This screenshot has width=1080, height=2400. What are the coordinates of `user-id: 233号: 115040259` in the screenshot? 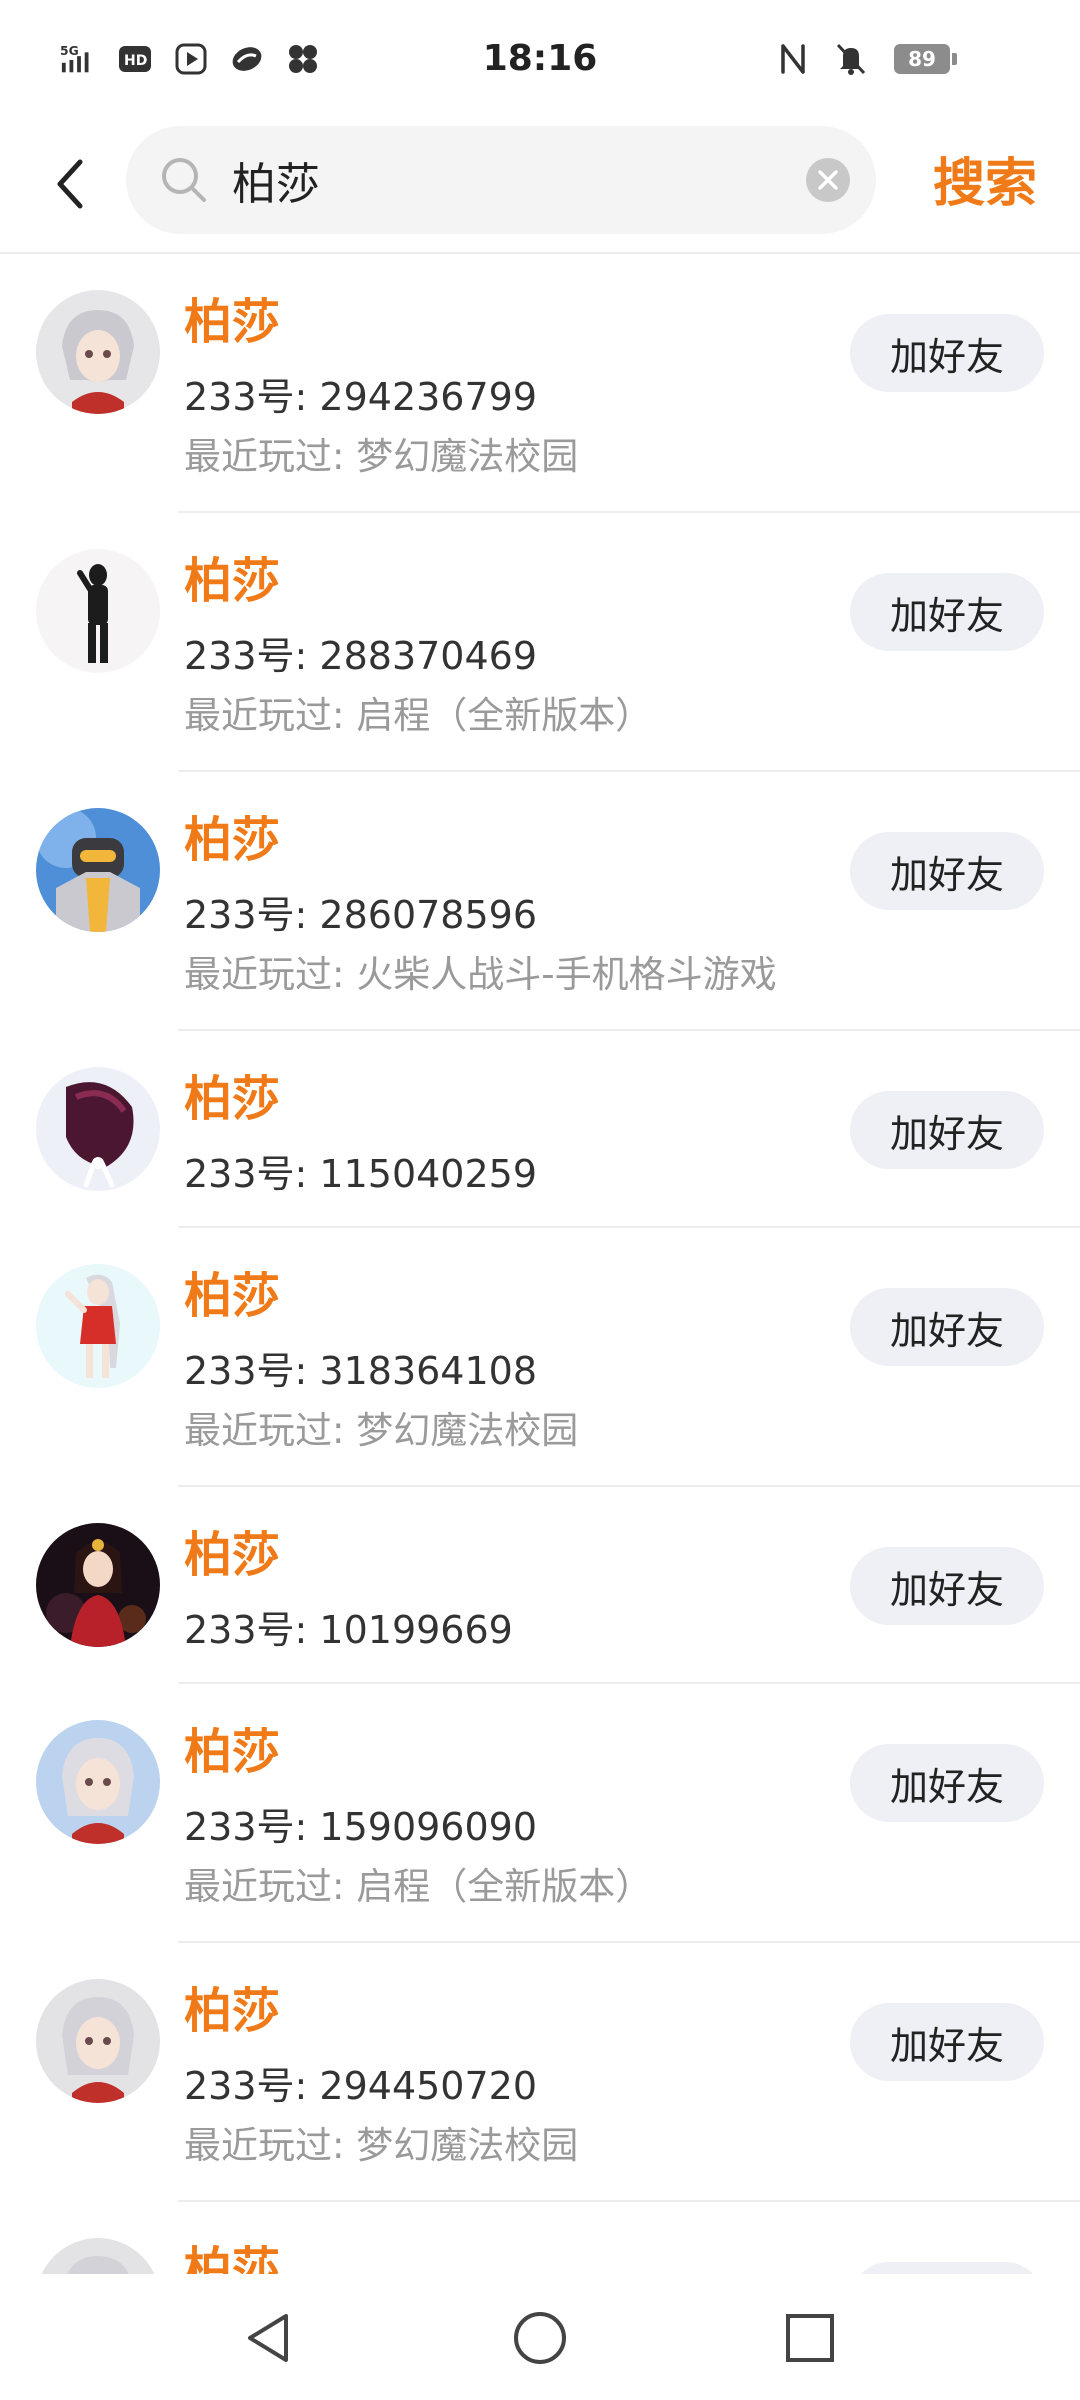 It's located at (361, 1174).